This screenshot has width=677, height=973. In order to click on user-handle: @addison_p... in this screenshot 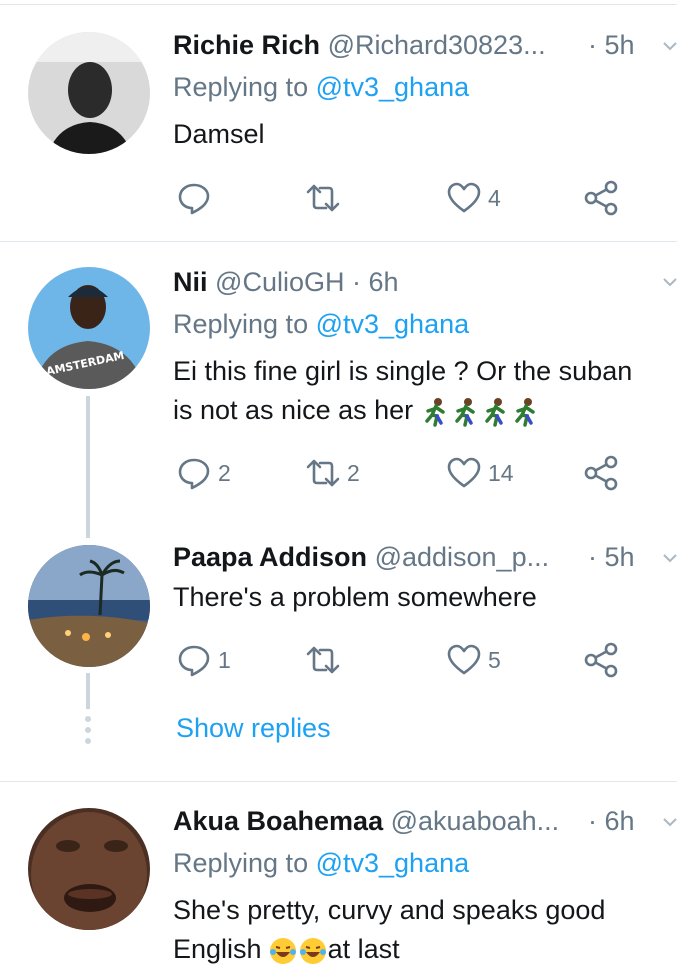, I will do `click(462, 557)`.